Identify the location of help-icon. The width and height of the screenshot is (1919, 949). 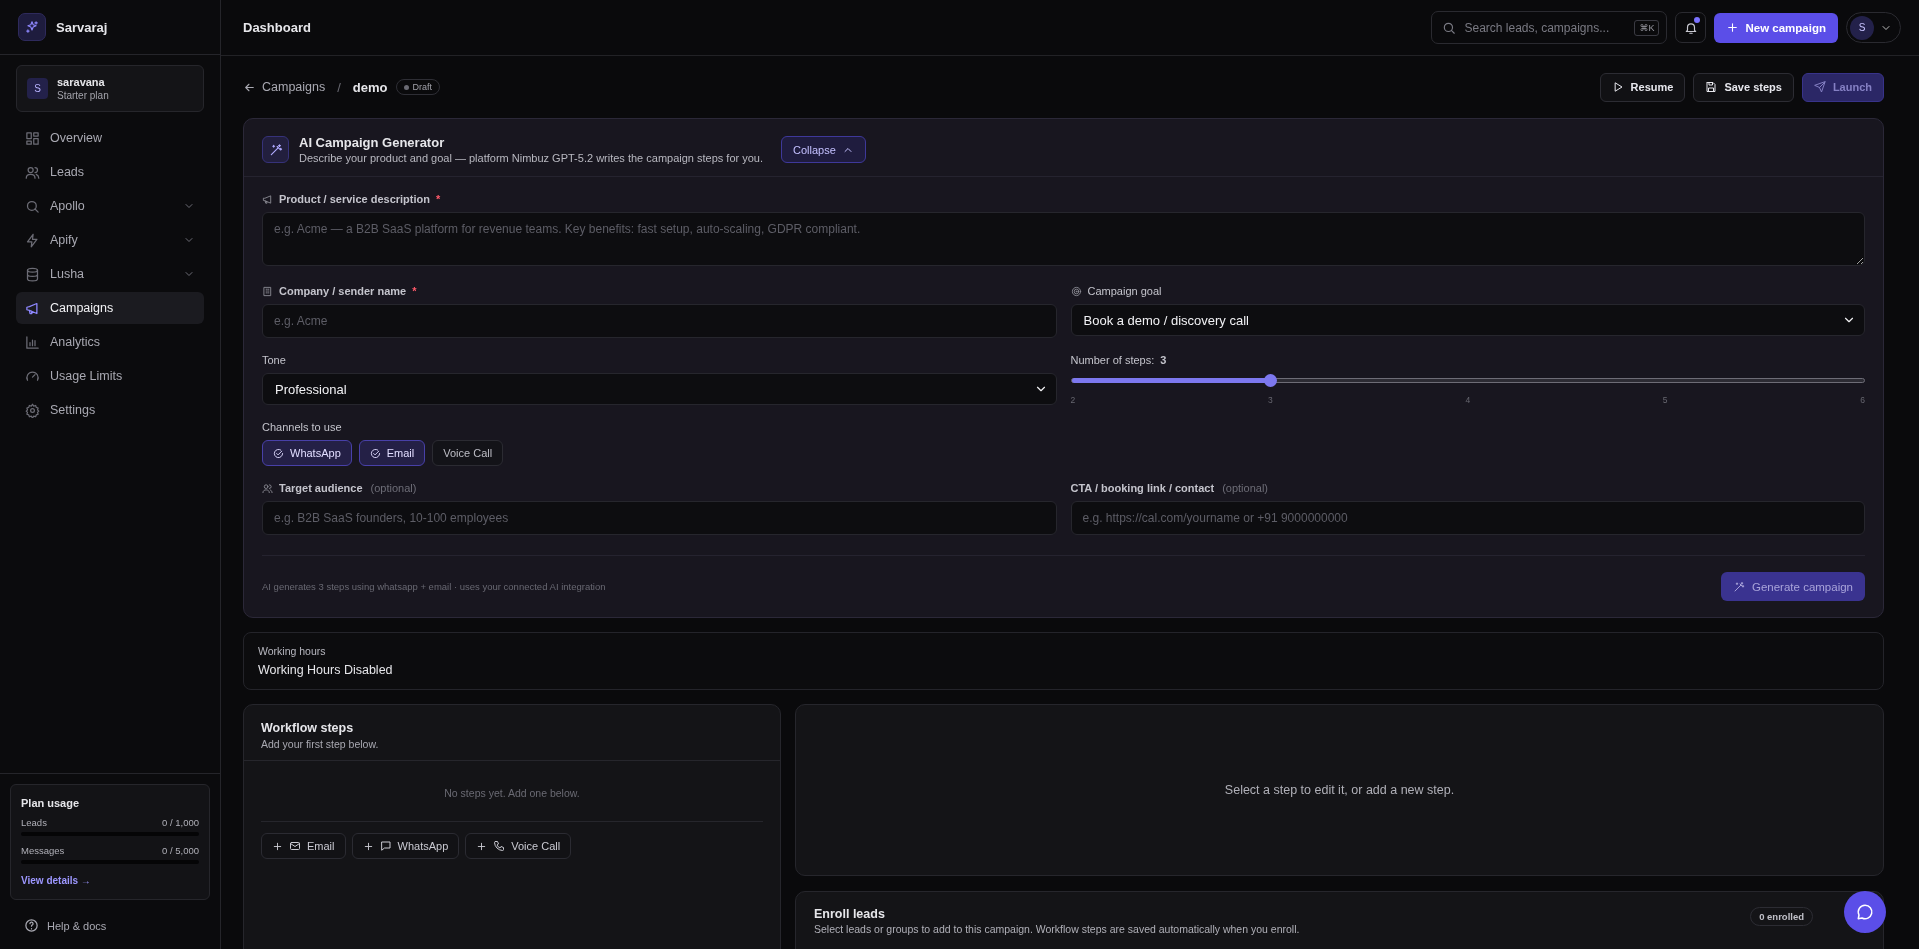
(31, 925).